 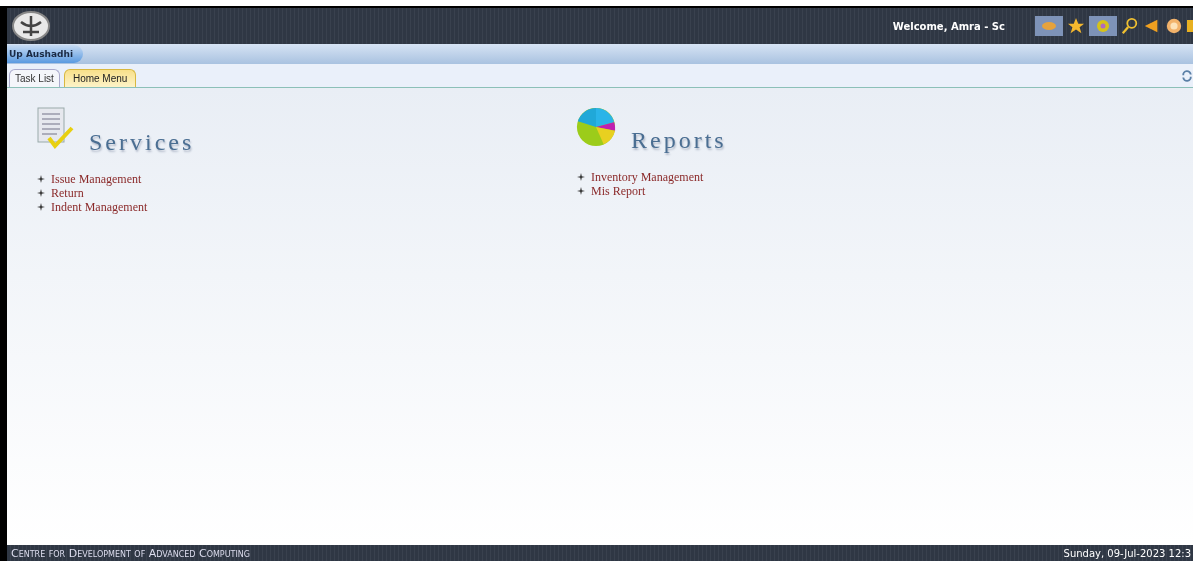 I want to click on emblem-icon, so click(x=31, y=26).